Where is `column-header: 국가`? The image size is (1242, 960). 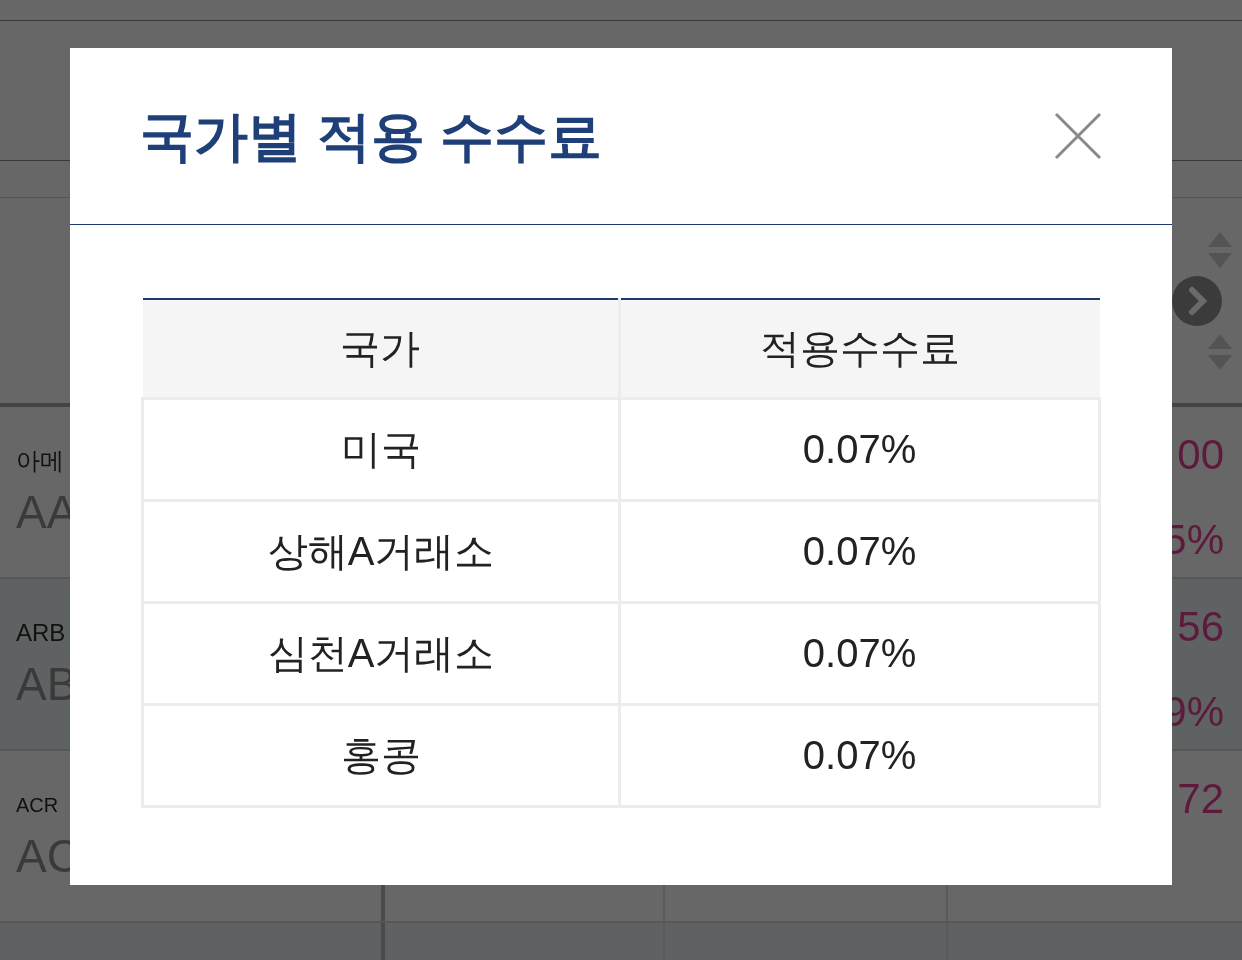 column-header: 국가 is located at coordinates (381, 348).